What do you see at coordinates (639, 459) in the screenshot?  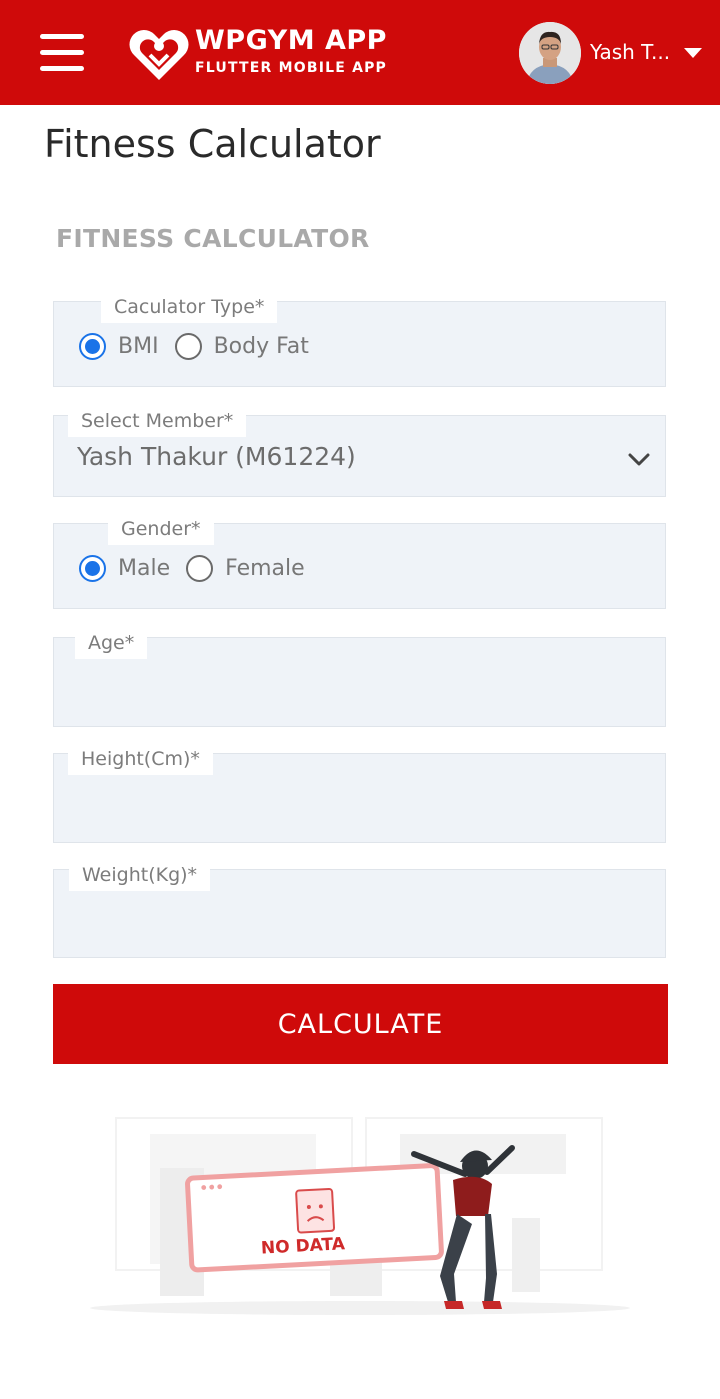 I see `chevron-down-icon` at bounding box center [639, 459].